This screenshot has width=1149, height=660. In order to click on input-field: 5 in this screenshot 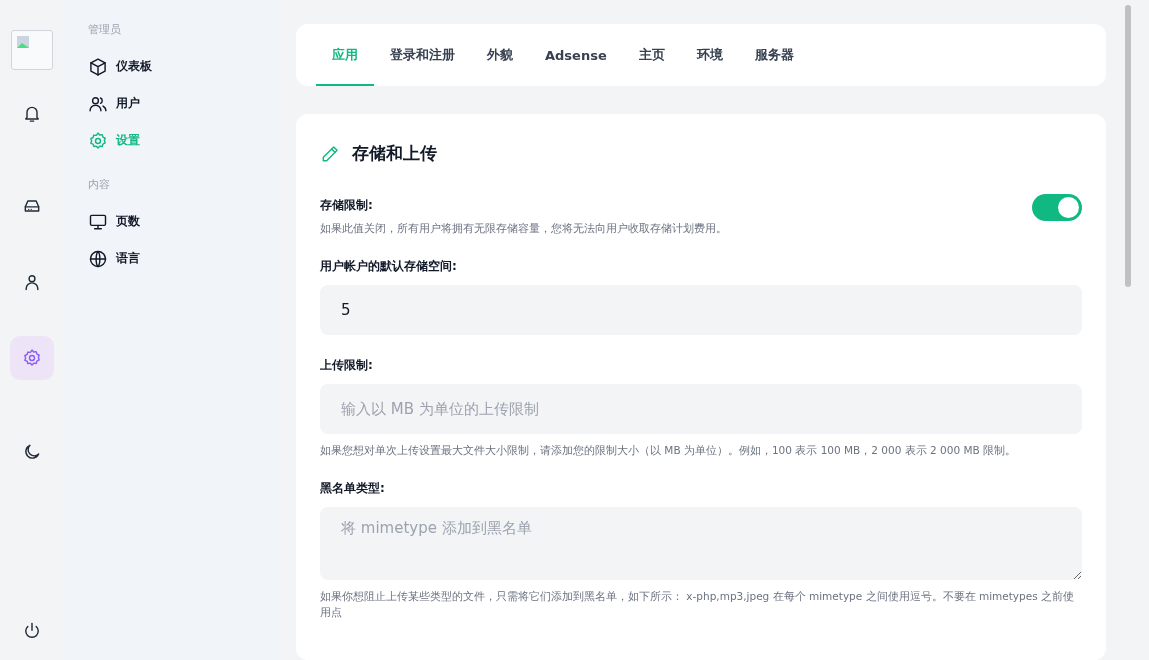, I will do `click(701, 310)`.